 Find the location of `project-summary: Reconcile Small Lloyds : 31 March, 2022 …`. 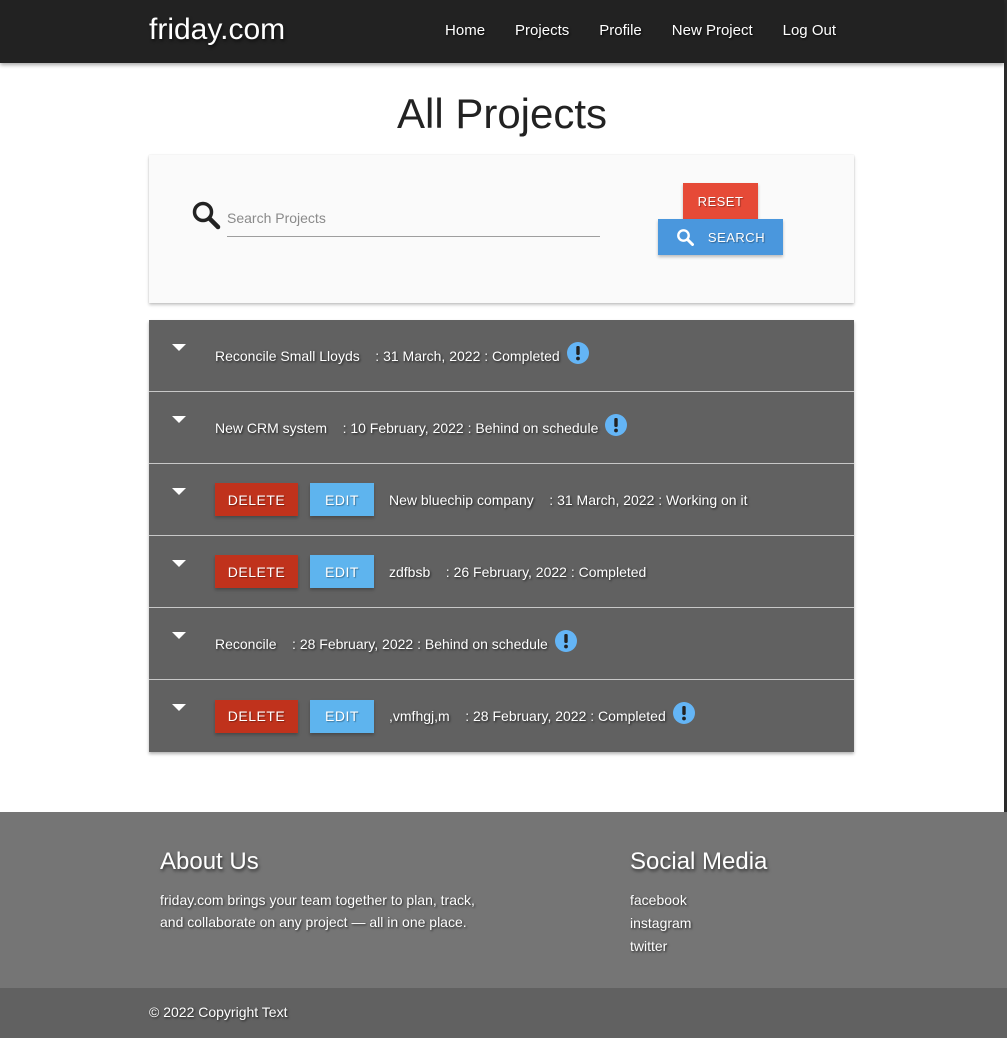

project-summary: Reconcile Small Lloyds : 31 March, 2022 … is located at coordinates (387, 355).